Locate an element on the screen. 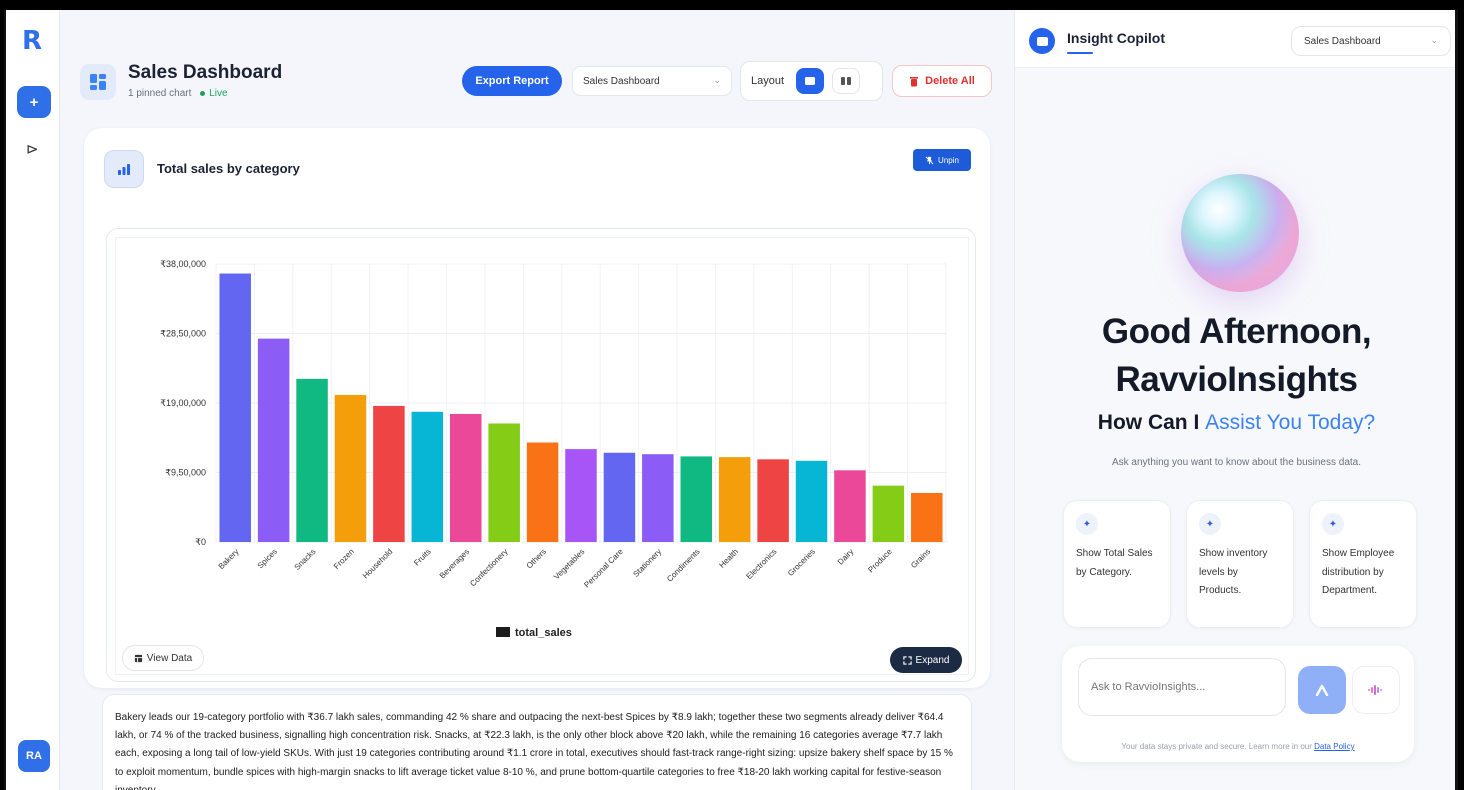 This screenshot has height=790, width=1464. view-data-button: View Data is located at coordinates (163, 658).